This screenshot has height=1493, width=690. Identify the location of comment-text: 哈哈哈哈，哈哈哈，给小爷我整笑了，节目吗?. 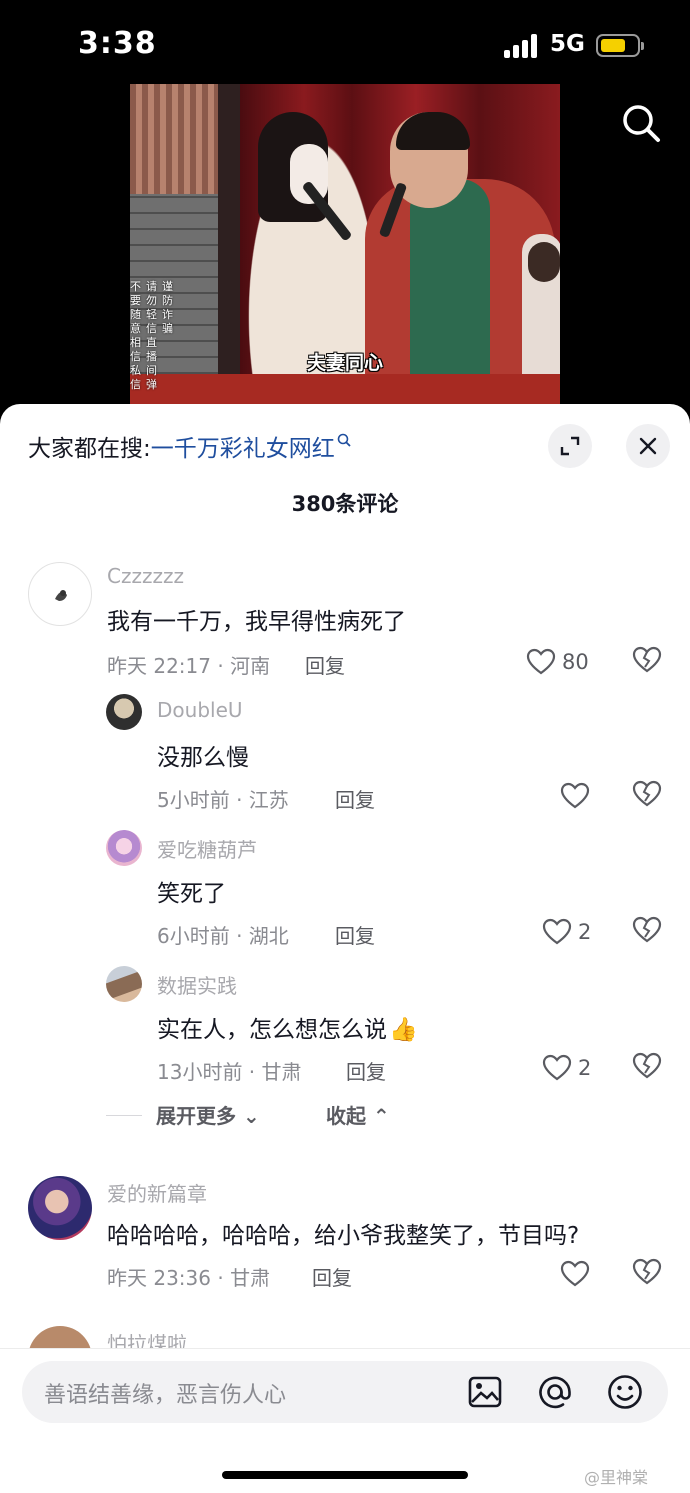
(343, 1236).